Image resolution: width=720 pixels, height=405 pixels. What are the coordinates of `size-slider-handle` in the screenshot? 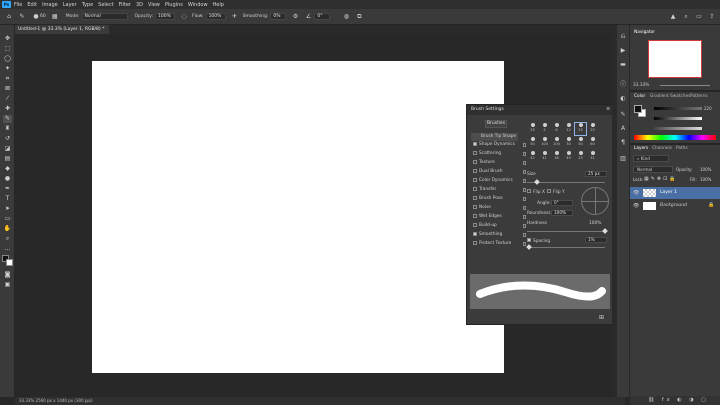 It's located at (537, 182).